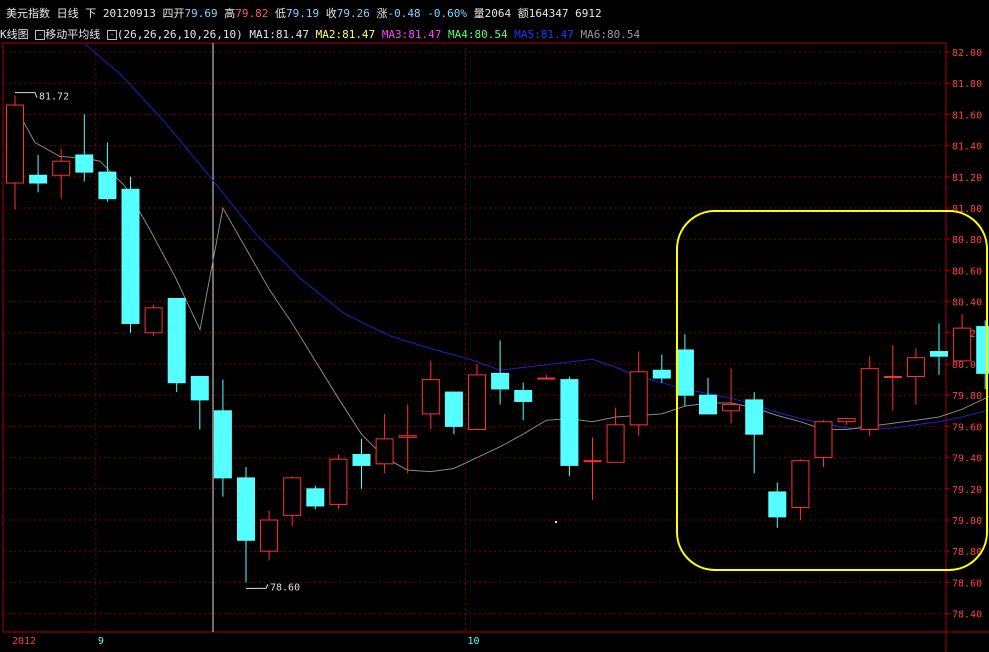 This screenshot has width=989, height=652. What do you see at coordinates (967, 84) in the screenshot?
I see `y-tick-label: 81.80` at bounding box center [967, 84].